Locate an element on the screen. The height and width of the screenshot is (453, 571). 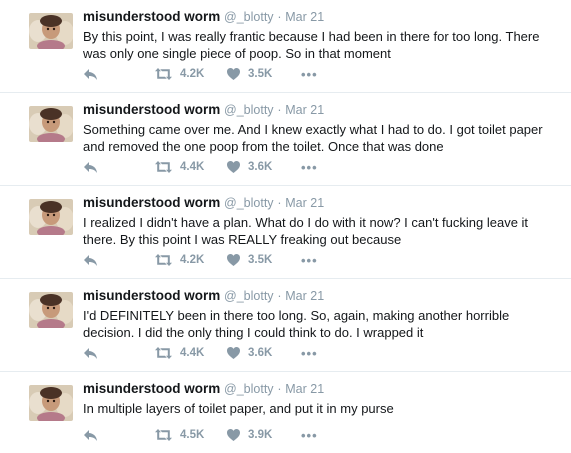
like-button: 3.9K is located at coordinates (264, 435).